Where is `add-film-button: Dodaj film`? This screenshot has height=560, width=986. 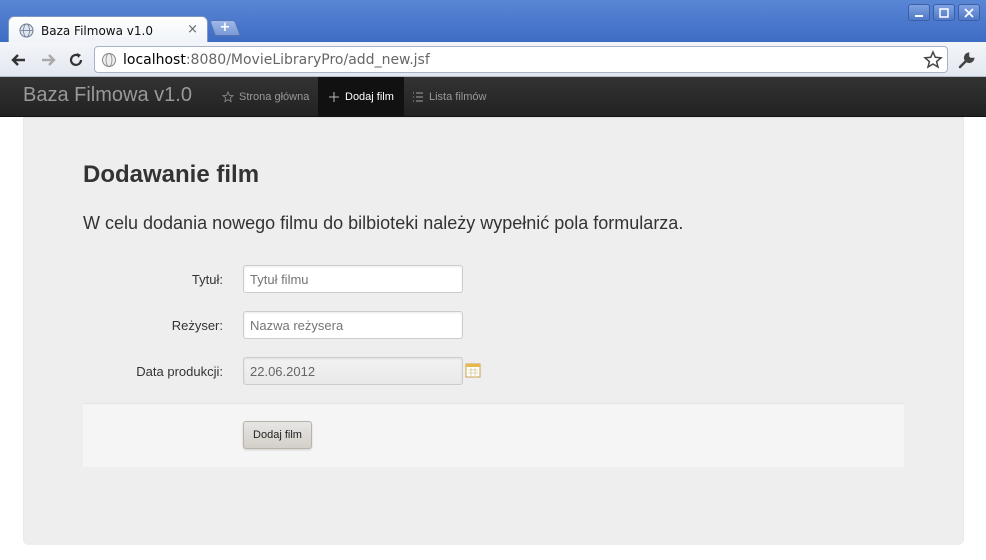
add-film-button: Dodaj film is located at coordinates (277, 435).